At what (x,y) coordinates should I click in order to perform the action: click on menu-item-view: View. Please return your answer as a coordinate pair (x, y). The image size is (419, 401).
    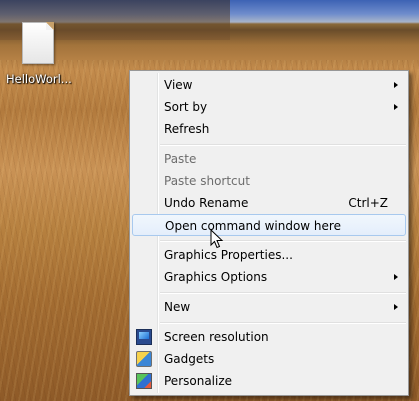
    Looking at the image, I should click on (269, 85).